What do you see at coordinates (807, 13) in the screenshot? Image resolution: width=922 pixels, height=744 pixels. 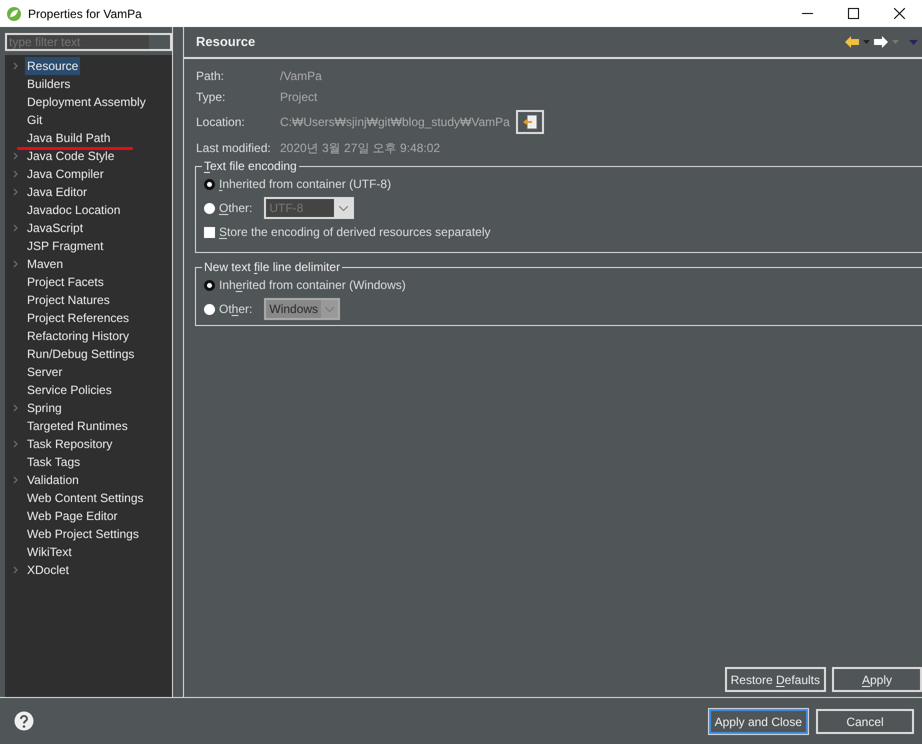 I see `minimize-icon` at bounding box center [807, 13].